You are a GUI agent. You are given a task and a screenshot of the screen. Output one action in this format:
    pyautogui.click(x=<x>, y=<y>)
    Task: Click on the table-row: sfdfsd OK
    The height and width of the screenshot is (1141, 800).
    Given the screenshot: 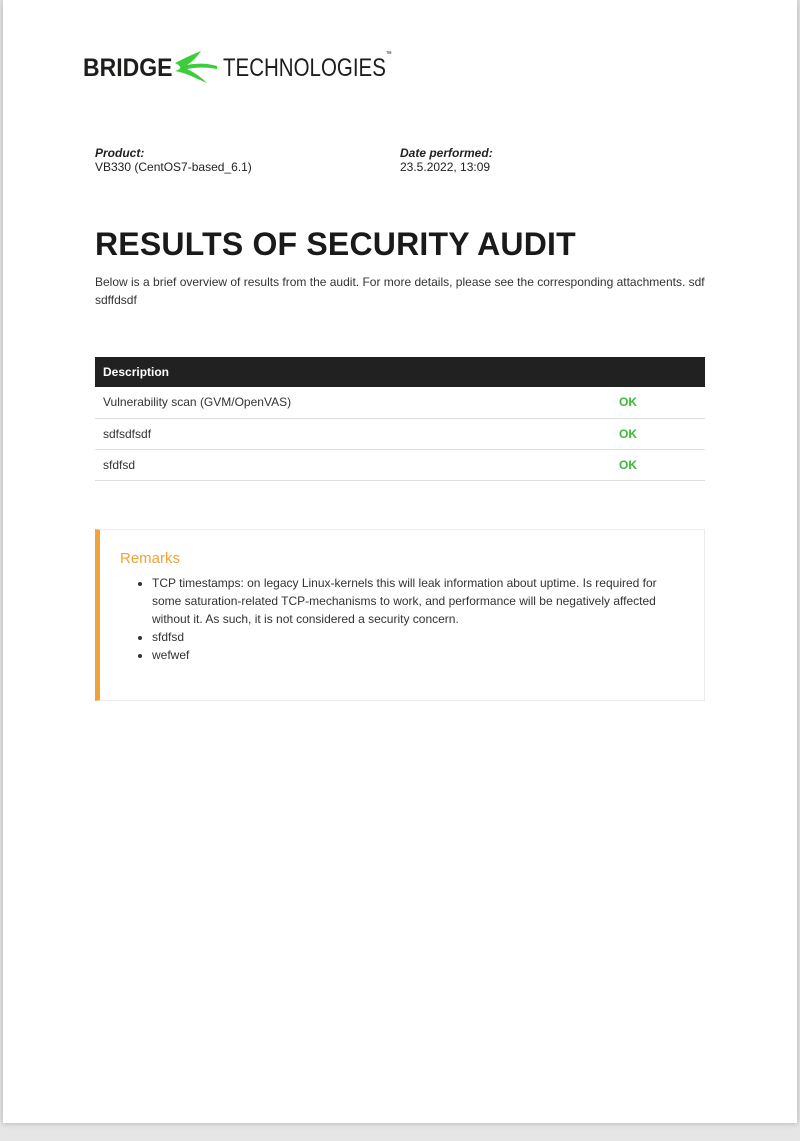 What is the action you would take?
    pyautogui.click(x=400, y=465)
    